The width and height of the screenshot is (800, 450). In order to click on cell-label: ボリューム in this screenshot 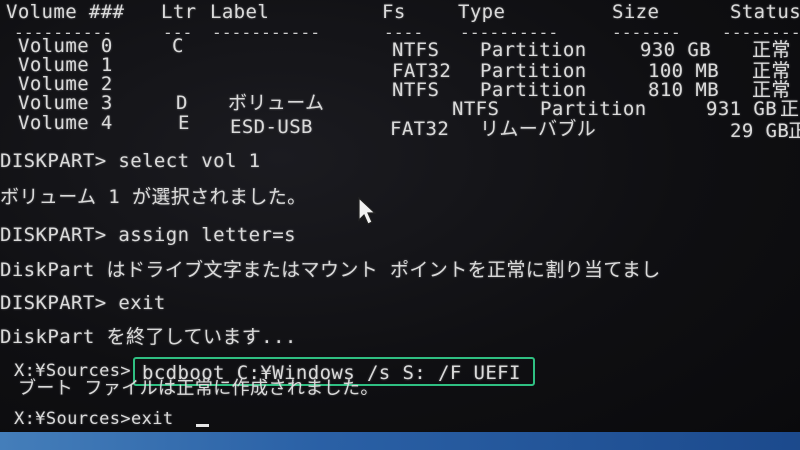, I will do `click(276, 103)`.